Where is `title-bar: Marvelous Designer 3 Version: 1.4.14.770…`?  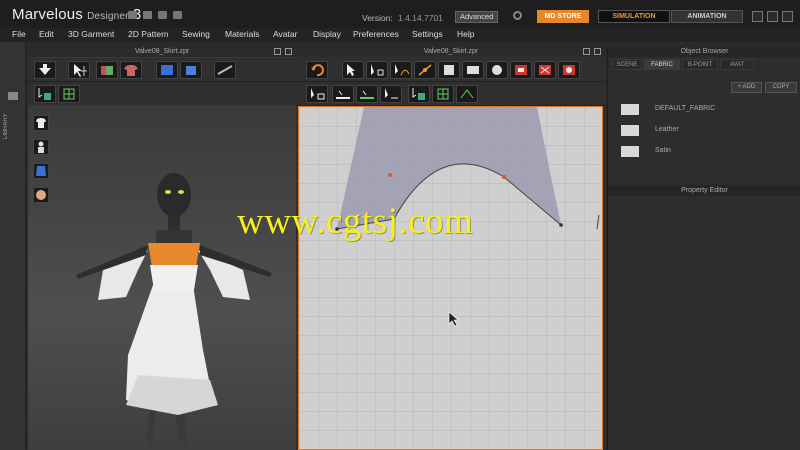 title-bar: Marvelous Designer 3 Version: 1.4.14.770… is located at coordinates (400, 14).